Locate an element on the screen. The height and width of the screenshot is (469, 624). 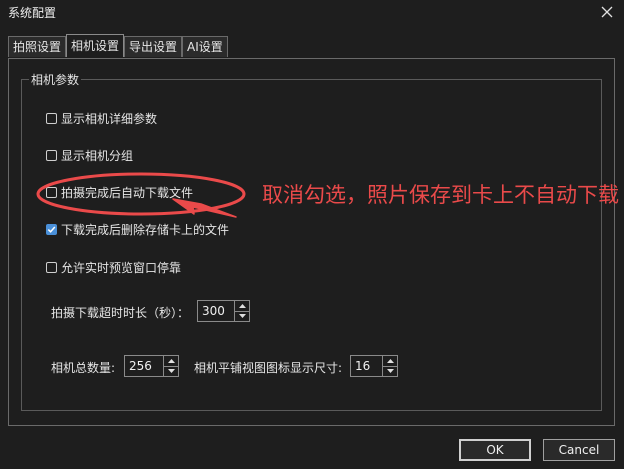
option-auto-download: 拍摄完成后自动下载文件 is located at coordinates (119, 192).